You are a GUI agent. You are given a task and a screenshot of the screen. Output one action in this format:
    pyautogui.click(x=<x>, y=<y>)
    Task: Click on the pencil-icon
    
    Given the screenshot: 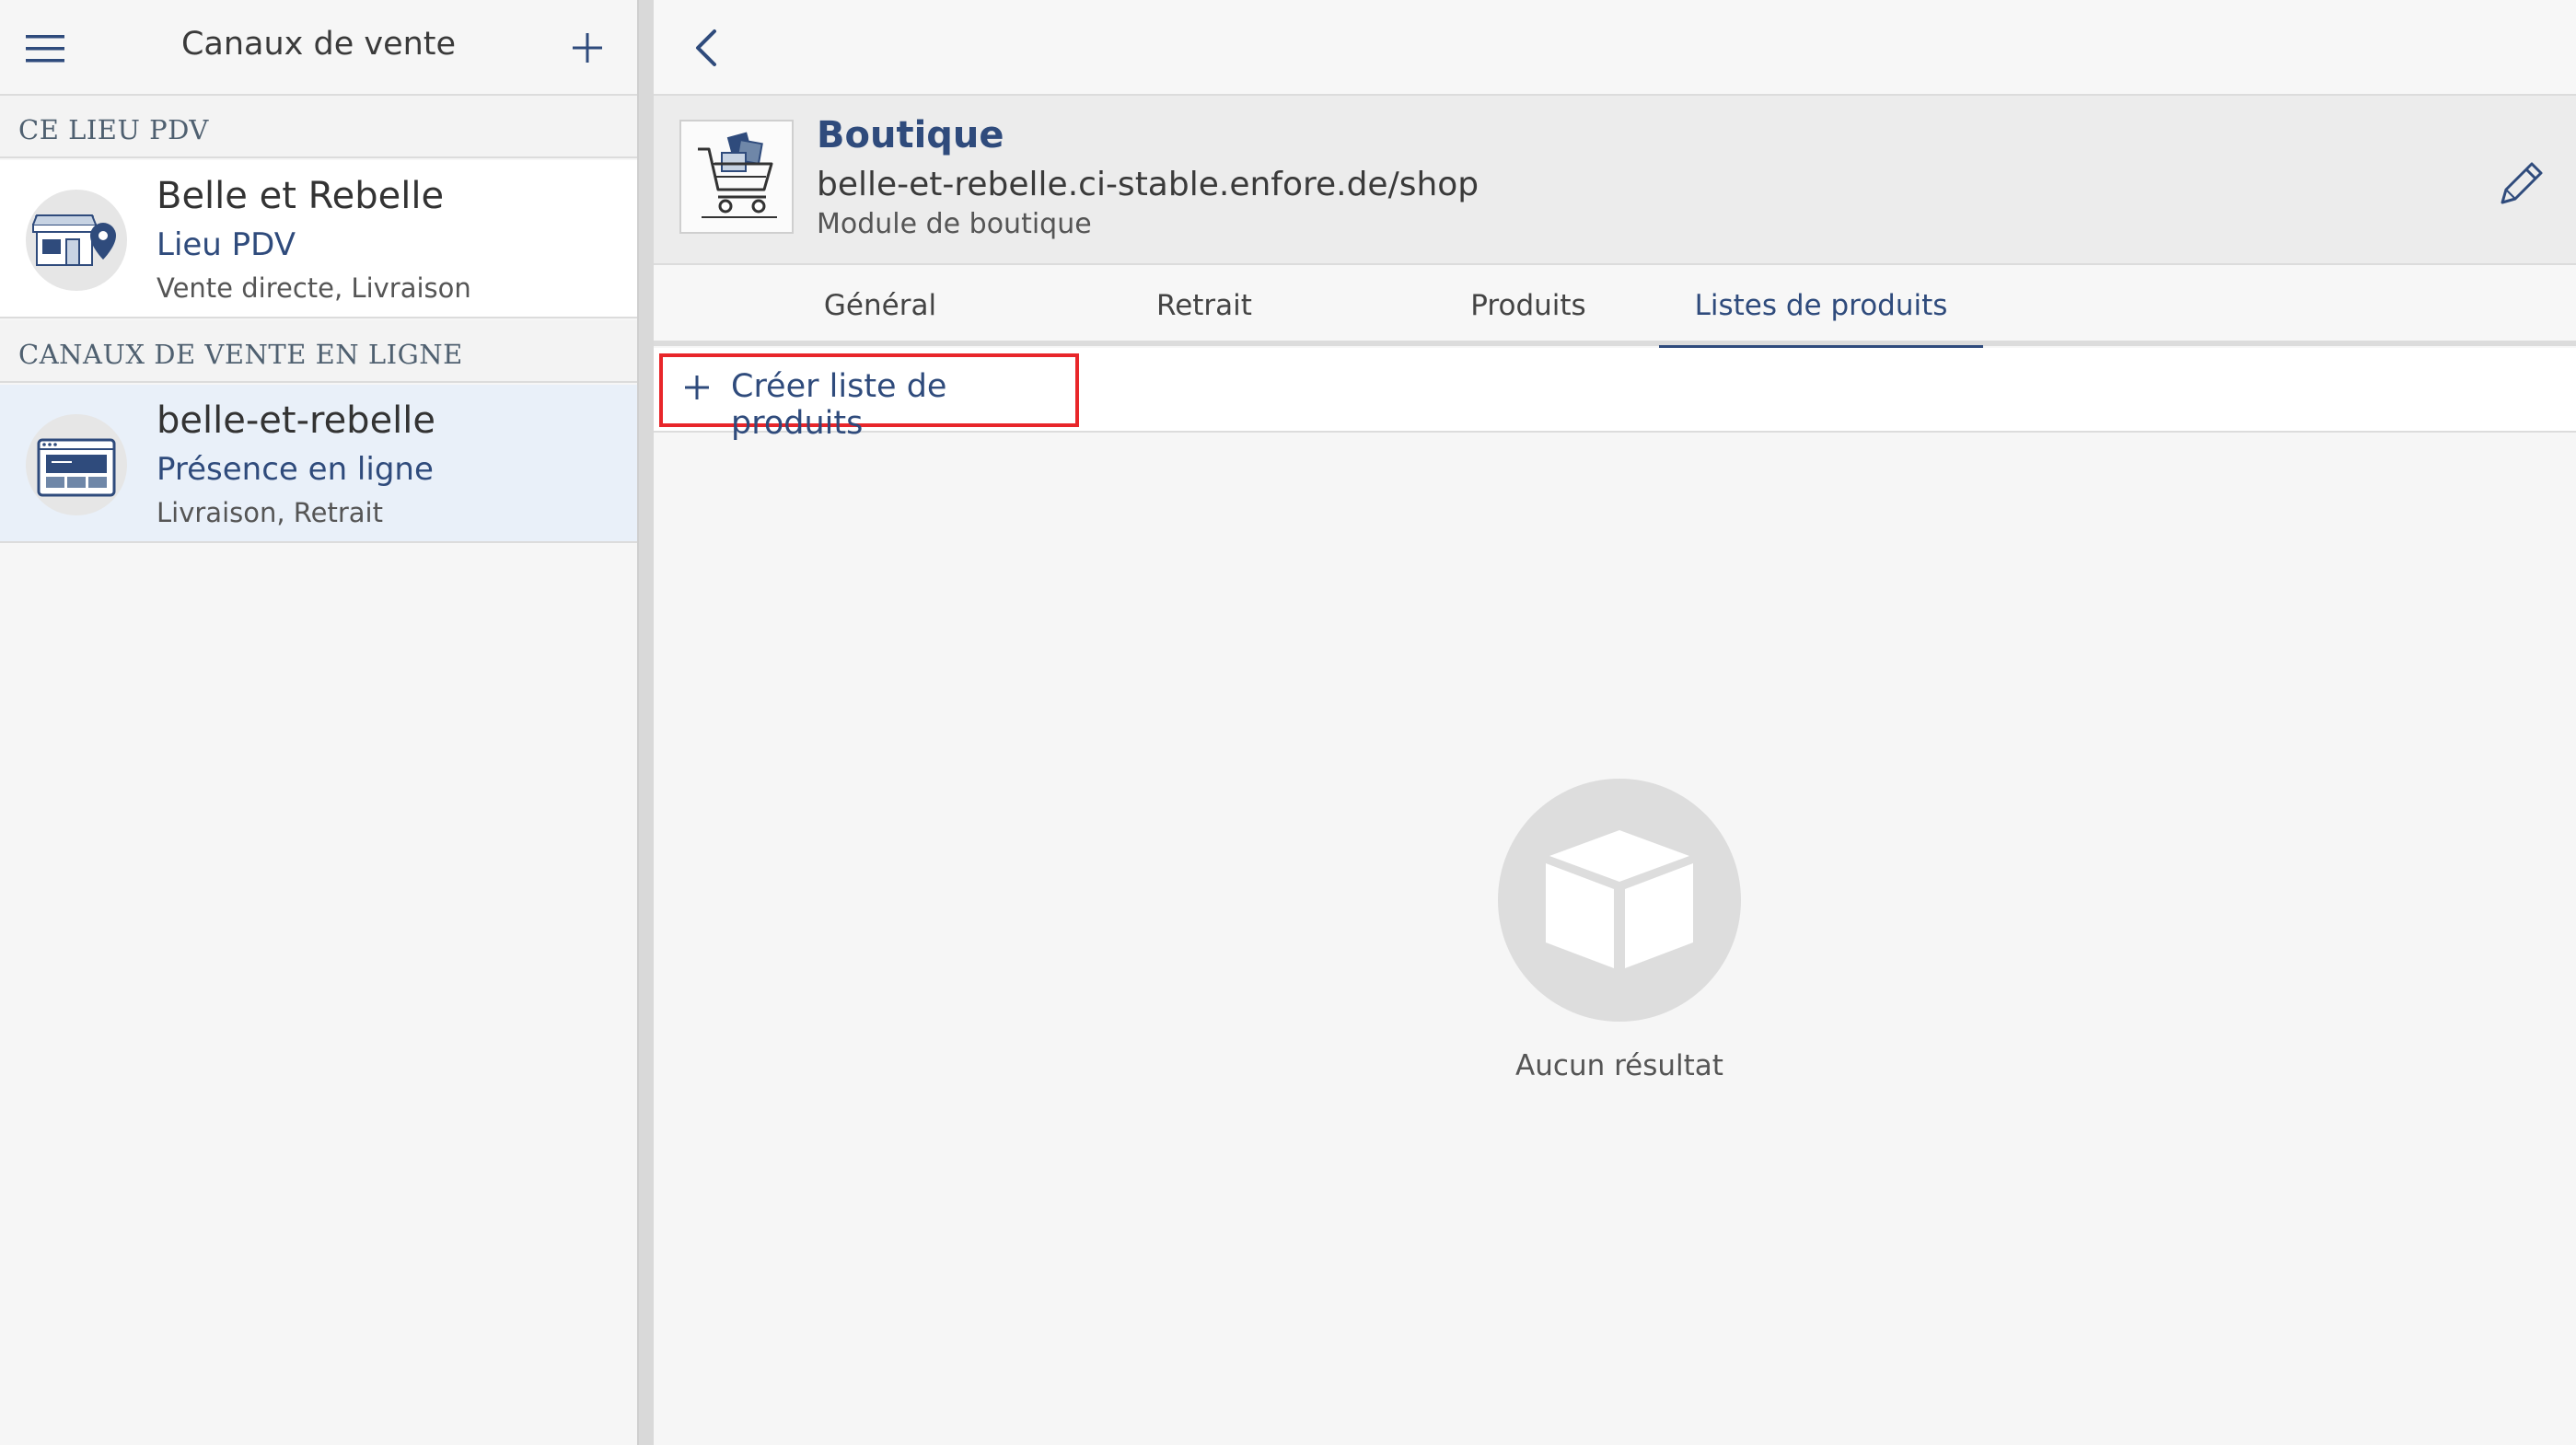 What is the action you would take?
    pyautogui.click(x=2520, y=184)
    